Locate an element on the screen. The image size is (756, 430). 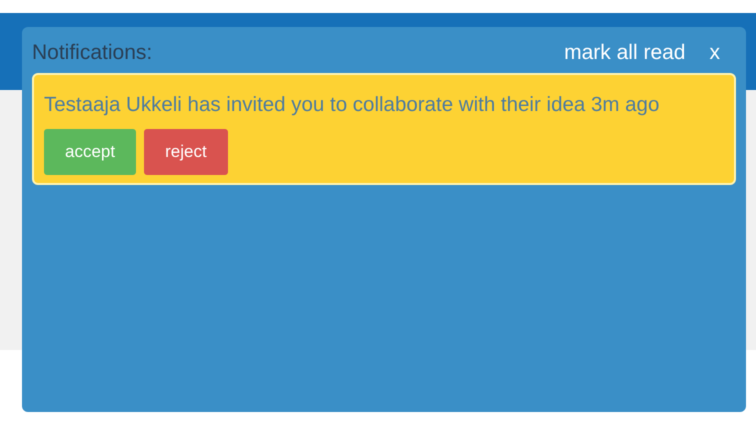
notification-time: 3m ago is located at coordinates (625, 104).